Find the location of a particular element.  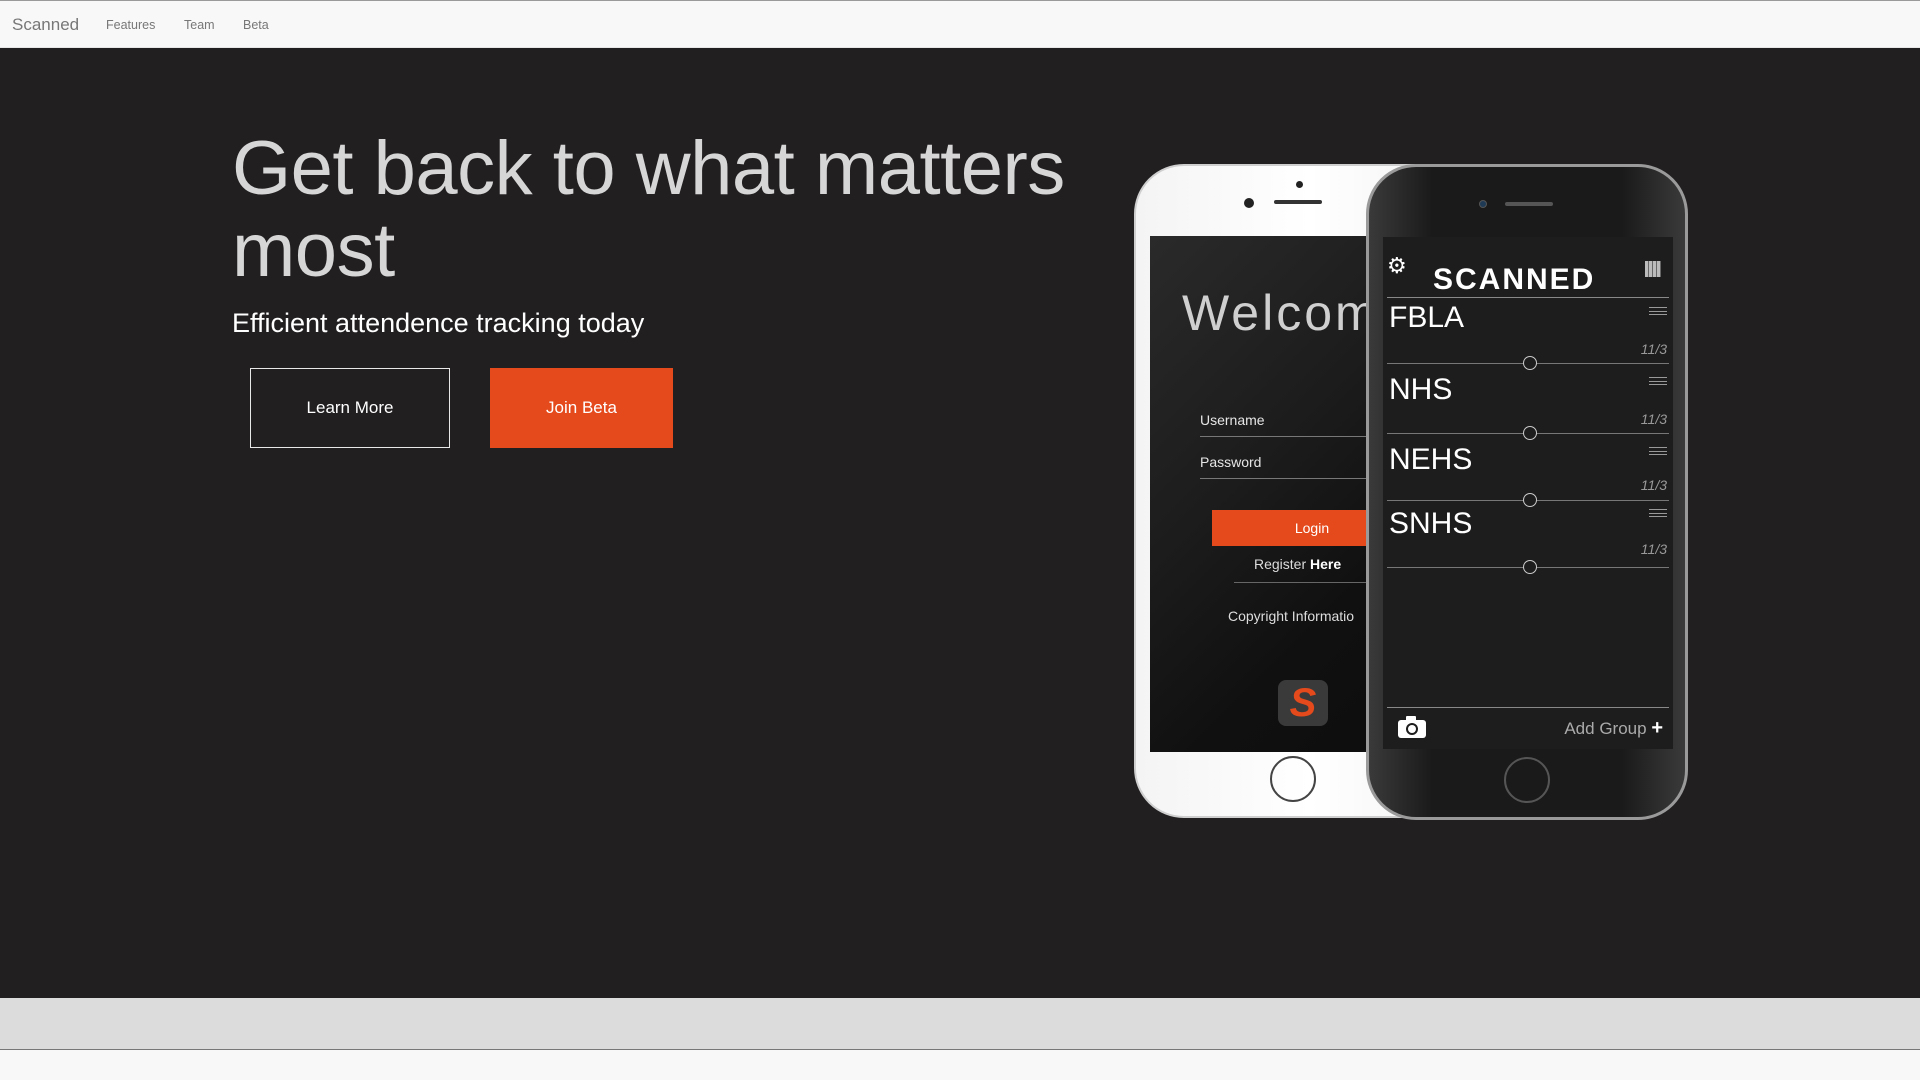

title-divider is located at coordinates (1528, 297).